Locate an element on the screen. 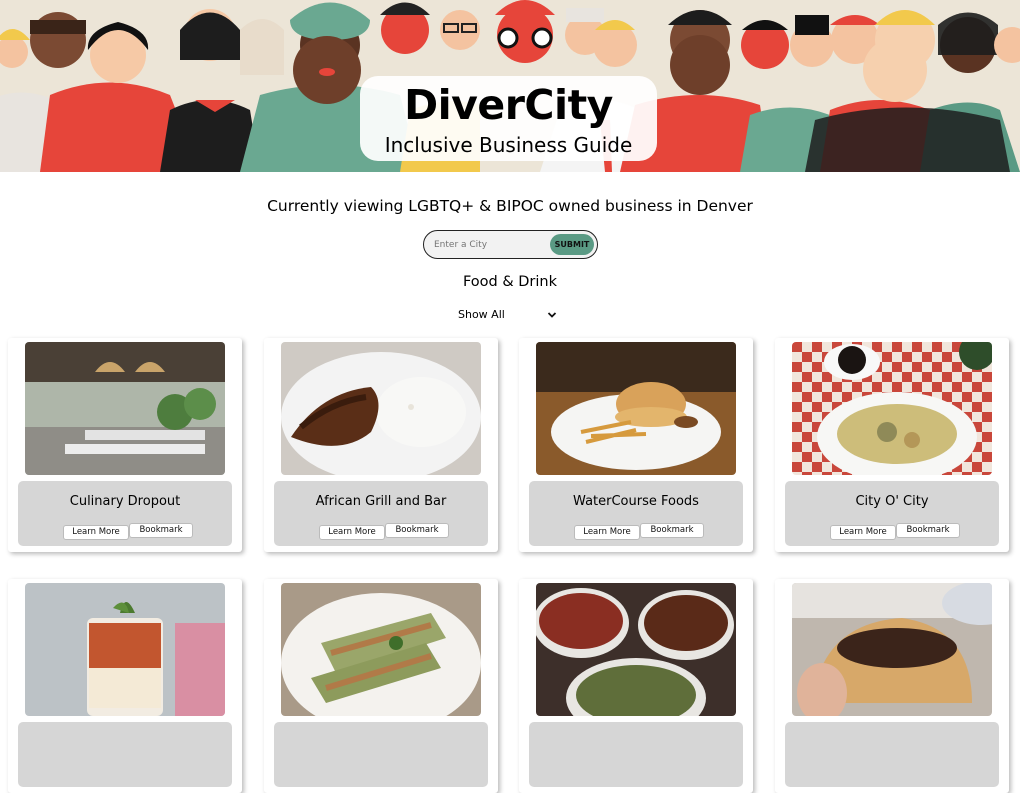  city-search-form: SUBMIT is located at coordinates (510, 244).